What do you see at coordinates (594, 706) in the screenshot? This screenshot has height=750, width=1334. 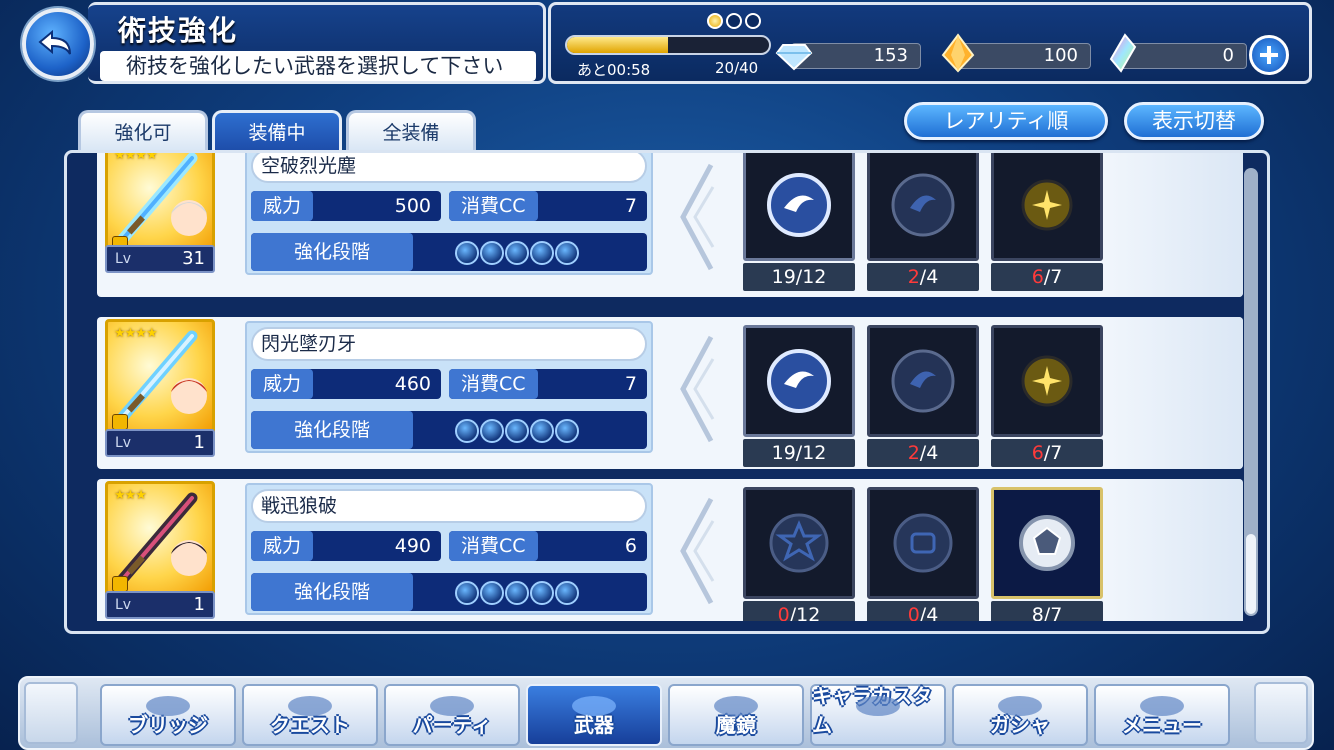 I see `weapon-icon` at bounding box center [594, 706].